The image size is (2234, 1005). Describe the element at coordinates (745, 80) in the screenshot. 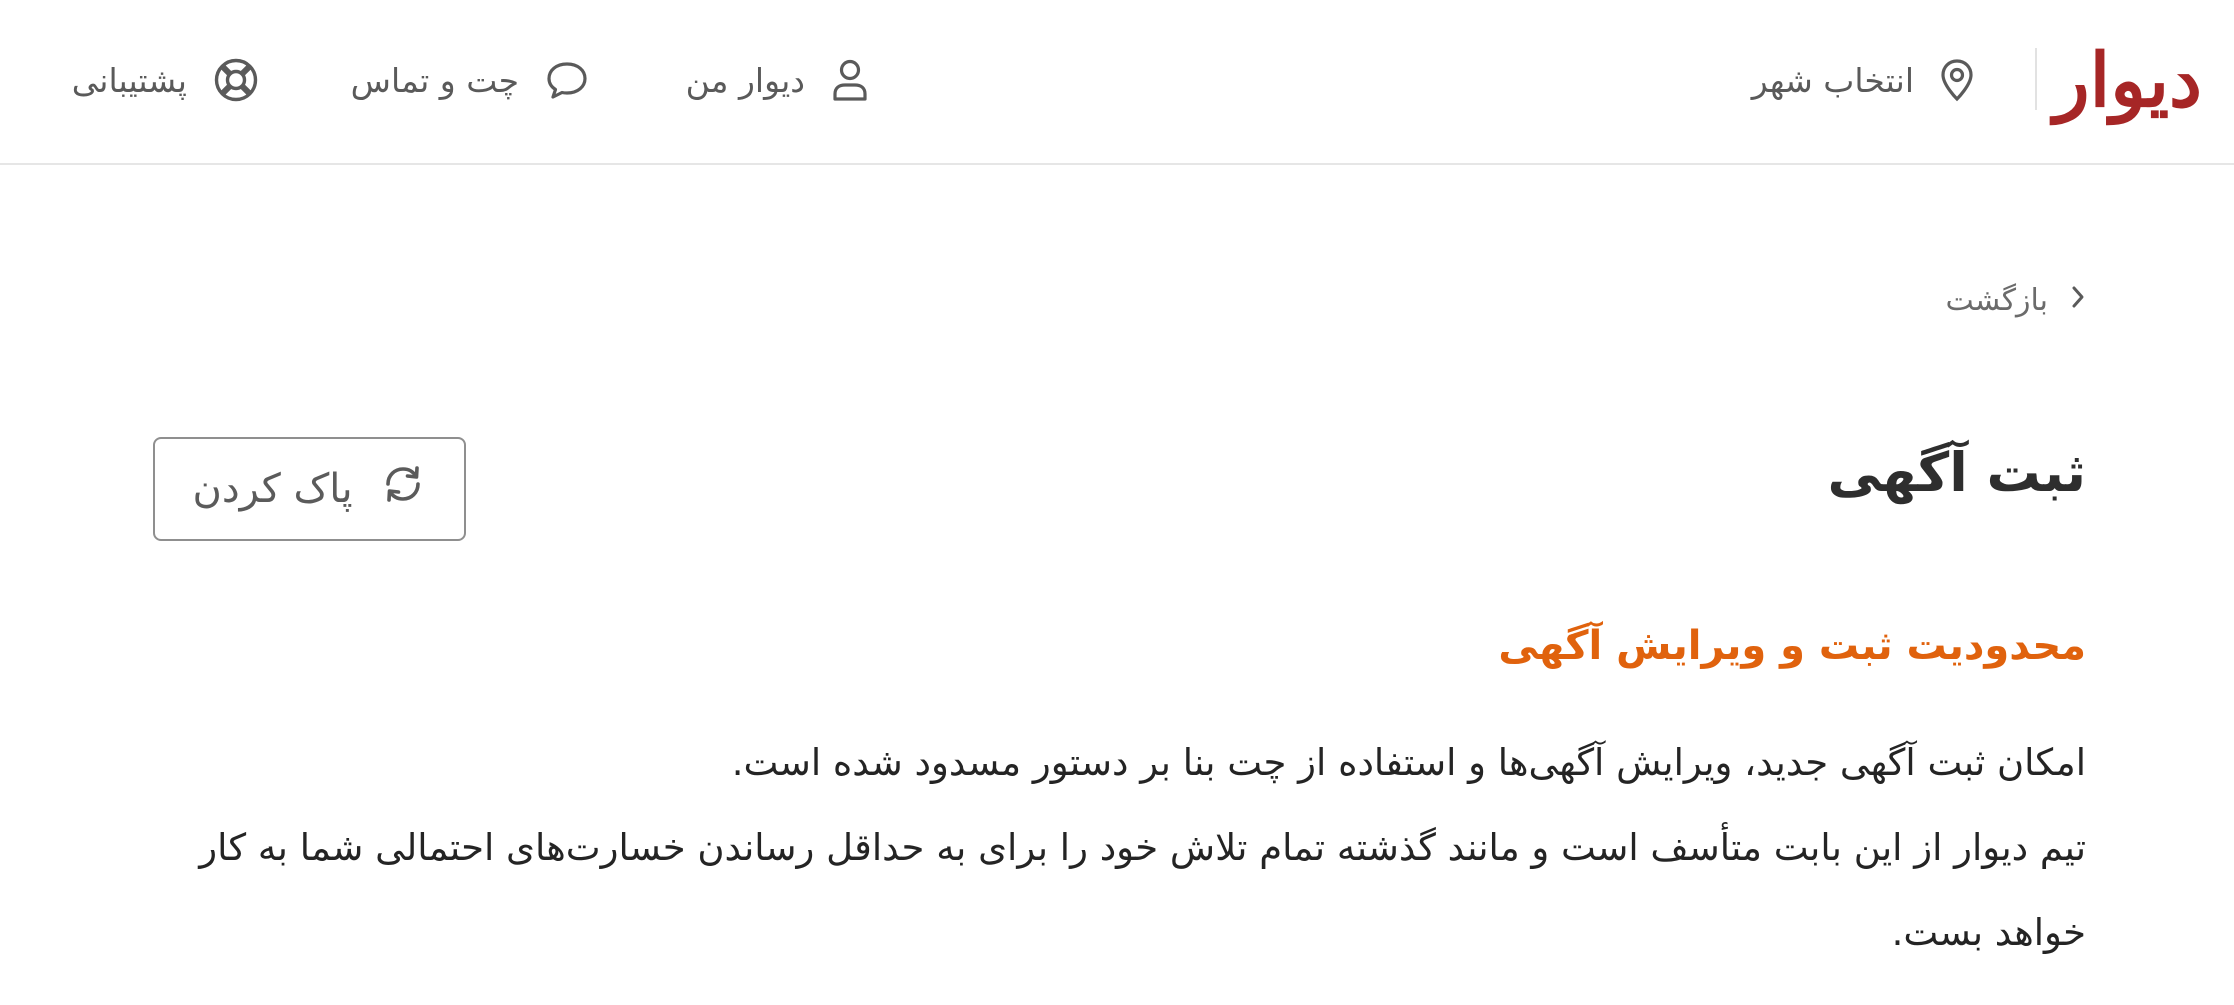

I see `my-divar-label: دیوار من` at that location.